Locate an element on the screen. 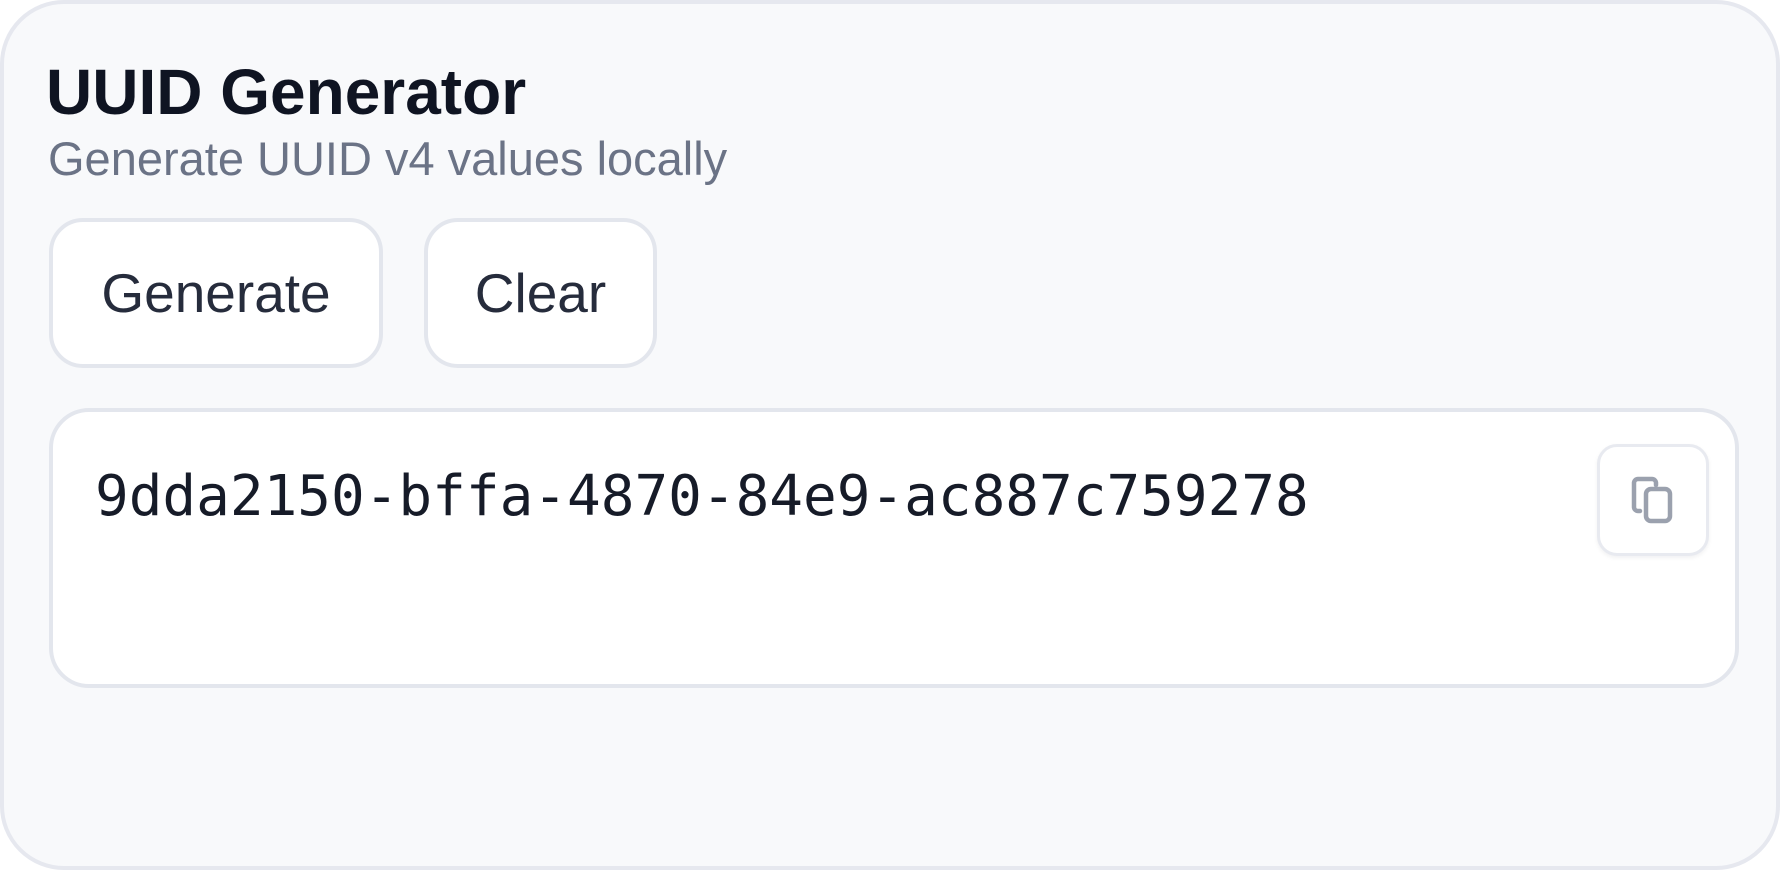 This screenshot has height=870, width=1780. uuid-value: 9dda2150-bffa-4870-84e9-ac887c759278 is located at coordinates (702, 496).